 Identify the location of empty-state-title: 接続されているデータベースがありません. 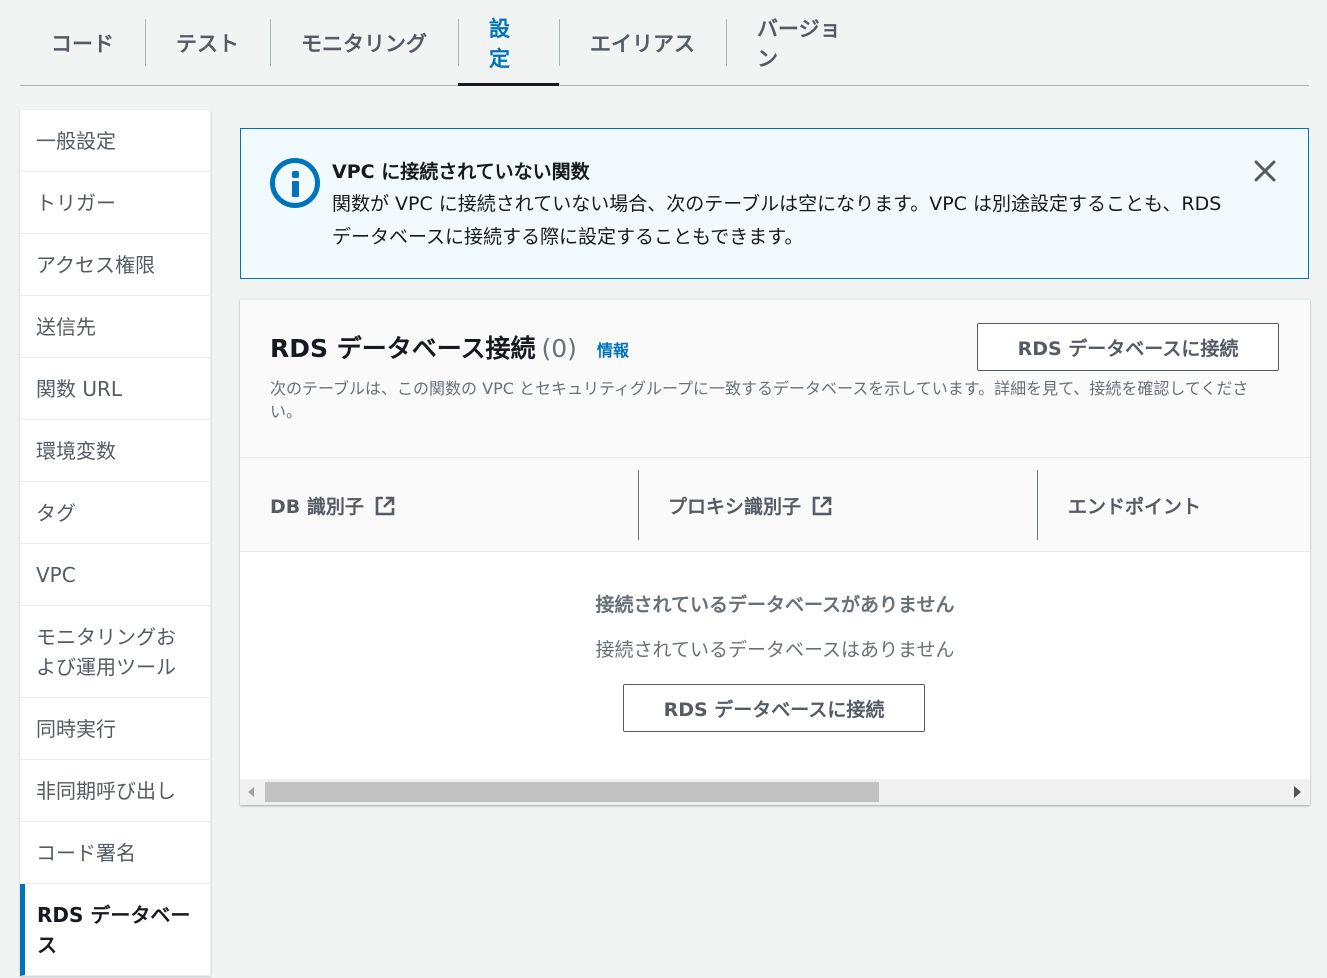
(775, 605).